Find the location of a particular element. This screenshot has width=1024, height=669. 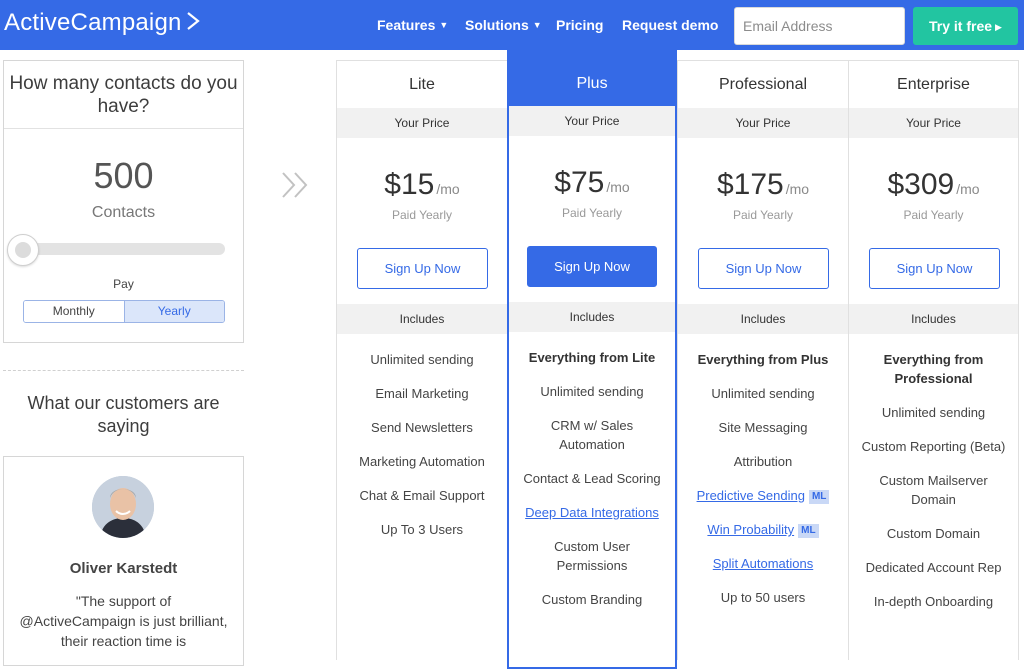

price-block: $175/mo Paid Yearly is located at coordinates (763, 193).